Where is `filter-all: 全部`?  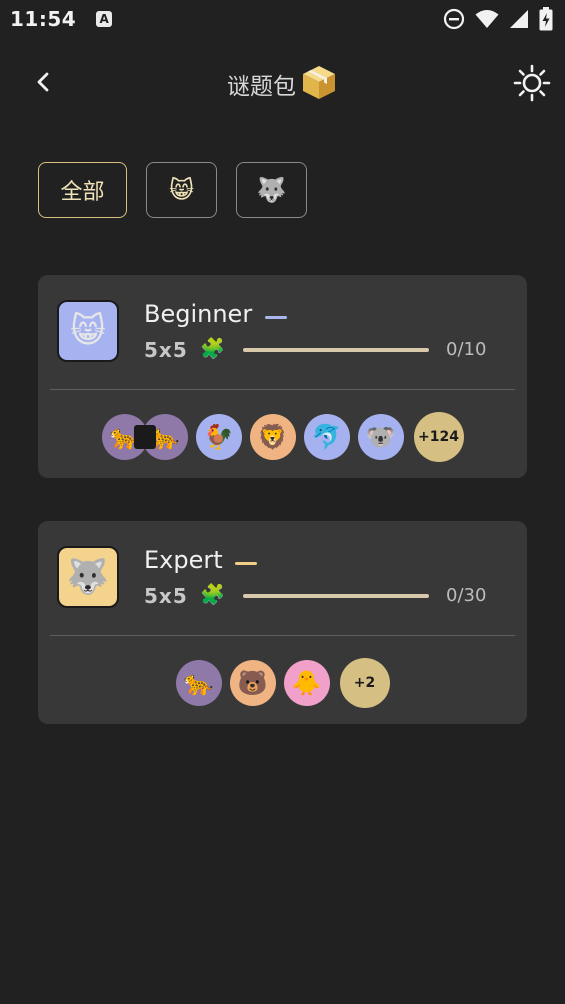
filter-all: 全部 is located at coordinates (82, 190).